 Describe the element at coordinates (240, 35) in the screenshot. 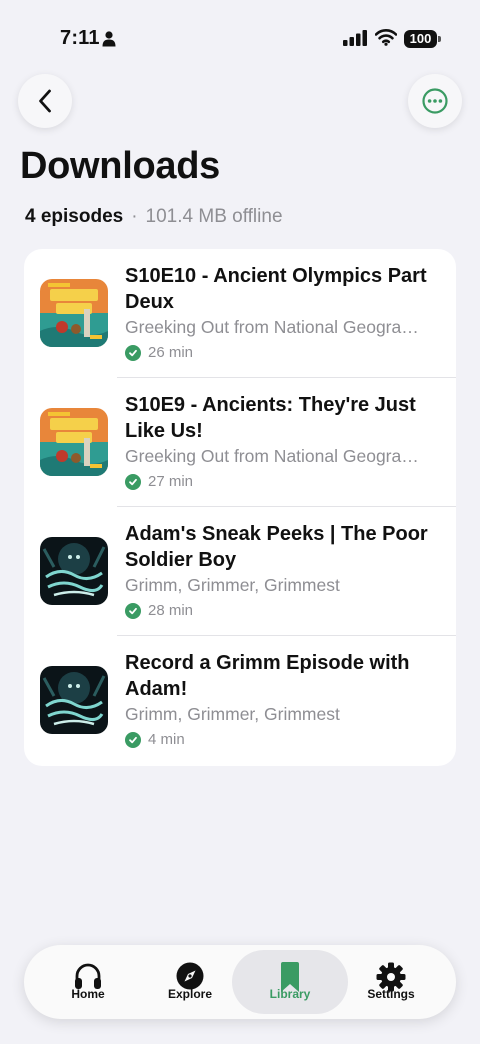

I see `status-bar: 7:11 100` at that location.